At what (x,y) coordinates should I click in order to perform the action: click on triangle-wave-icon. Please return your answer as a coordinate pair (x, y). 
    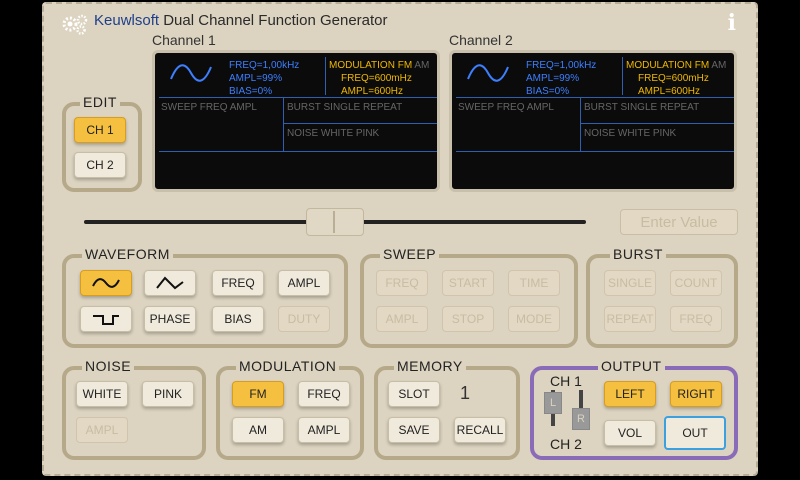
    Looking at the image, I should click on (170, 283).